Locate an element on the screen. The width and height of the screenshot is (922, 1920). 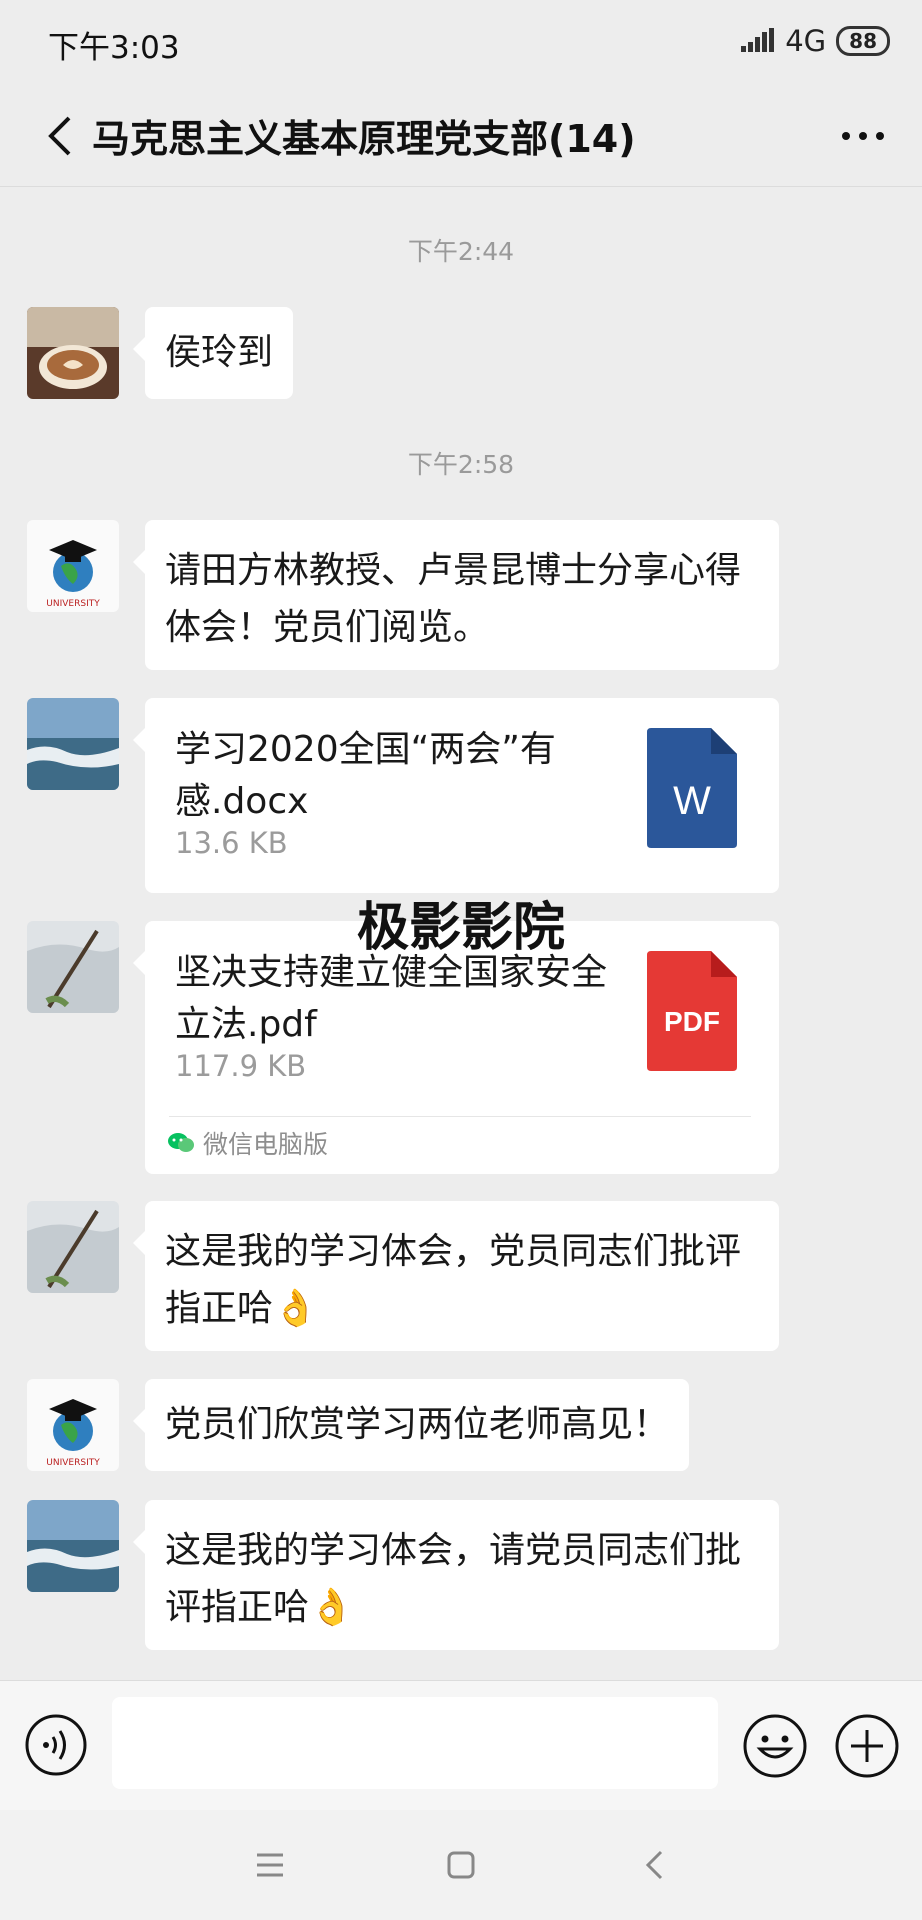
home-square-icon is located at coordinates (461, 1865).